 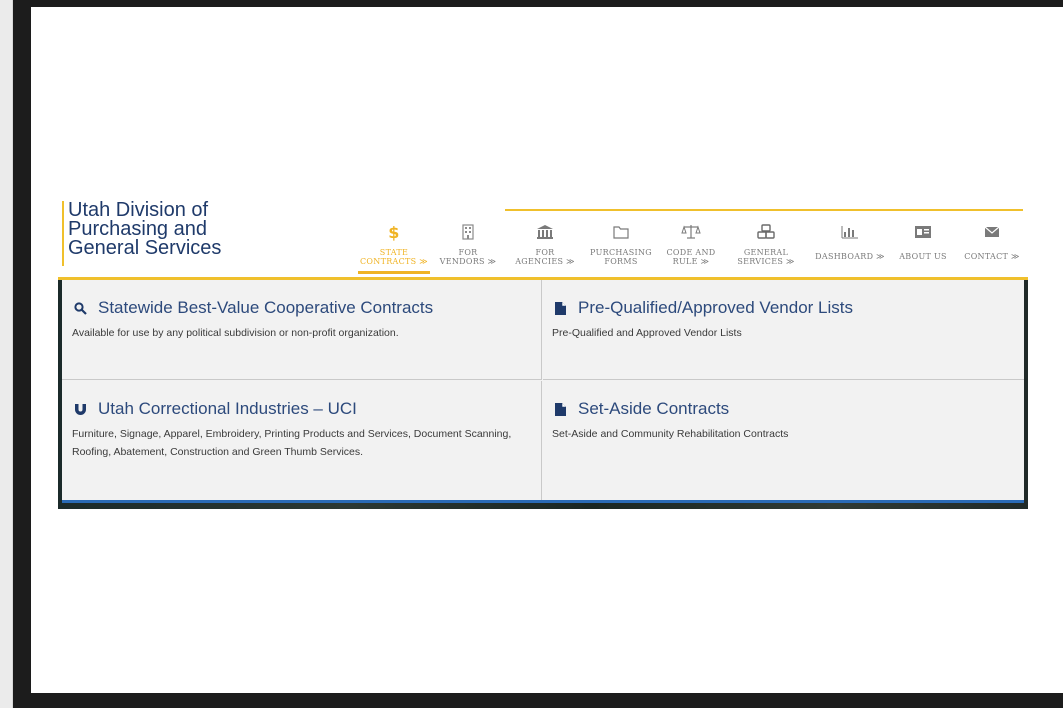 I want to click on nav-item-for-agencies: For Agencies ≫, so click(x=545, y=248).